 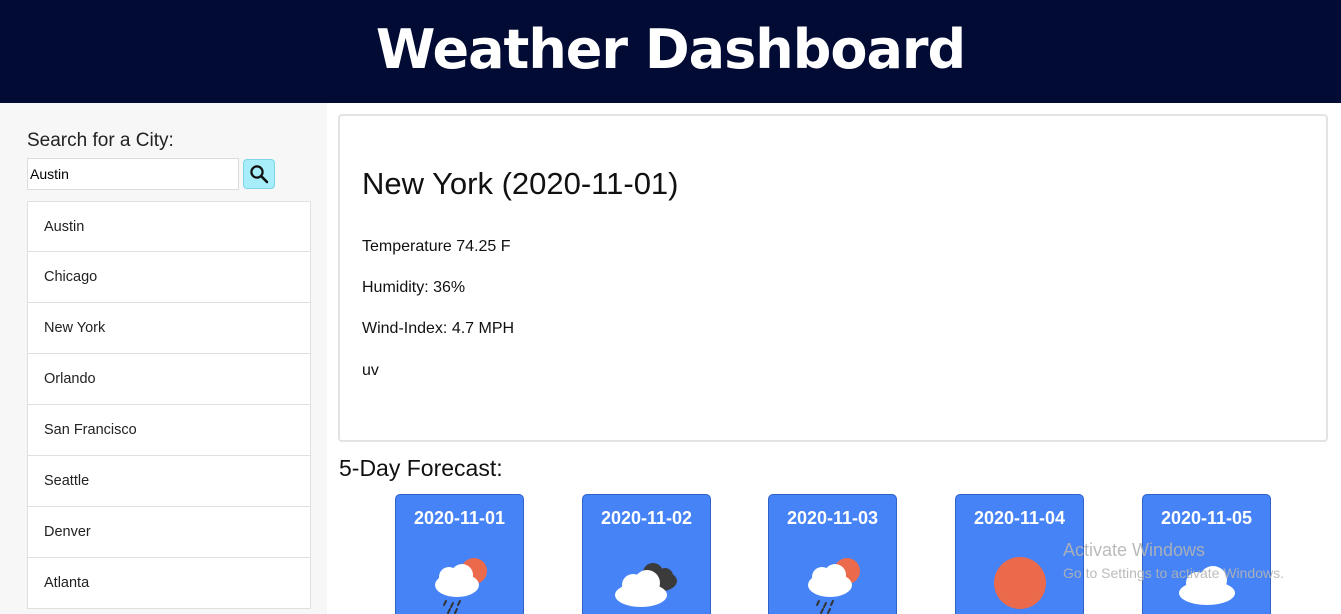 What do you see at coordinates (169, 328) in the screenshot?
I see `city-item-new-york: New York` at bounding box center [169, 328].